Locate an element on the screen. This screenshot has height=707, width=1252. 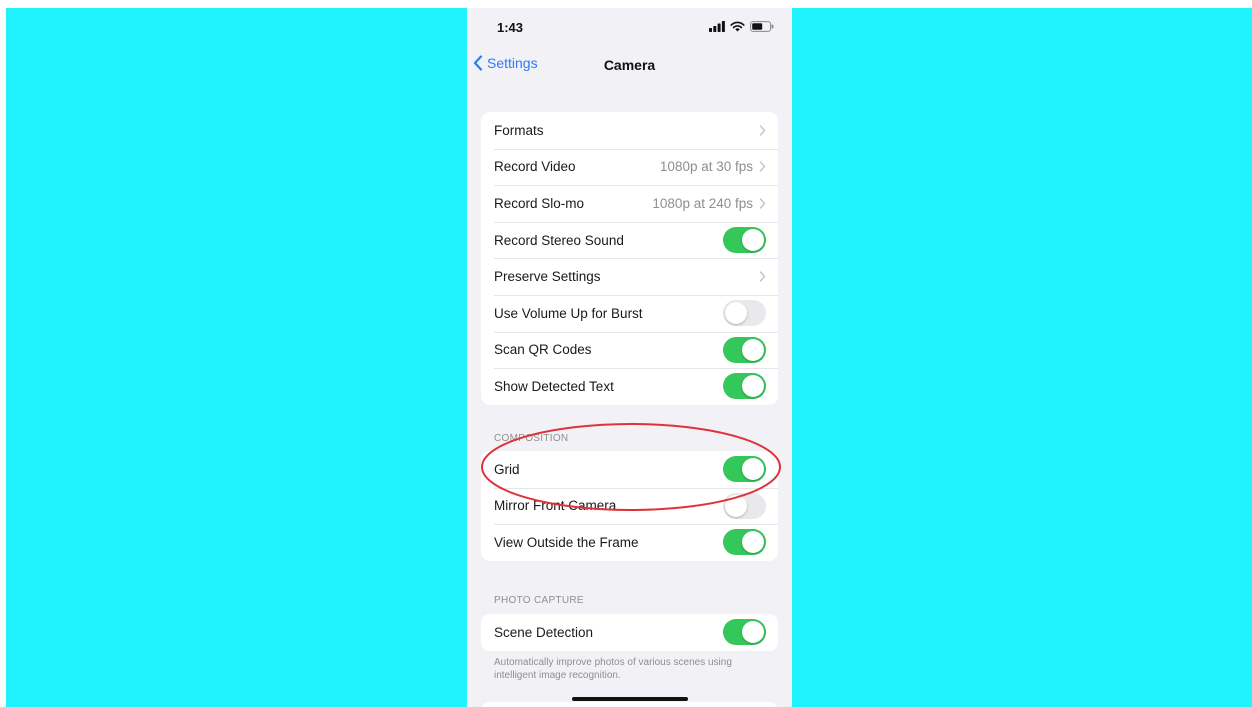
status-time: 1:43 is located at coordinates (510, 27).